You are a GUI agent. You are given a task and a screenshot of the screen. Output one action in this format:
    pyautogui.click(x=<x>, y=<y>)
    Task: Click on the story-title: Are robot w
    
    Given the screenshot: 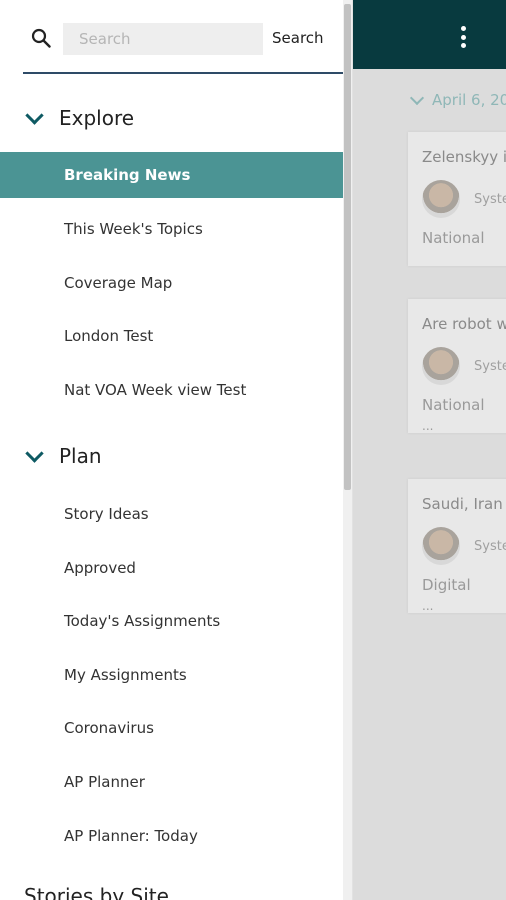 What is the action you would take?
    pyautogui.click(x=464, y=324)
    